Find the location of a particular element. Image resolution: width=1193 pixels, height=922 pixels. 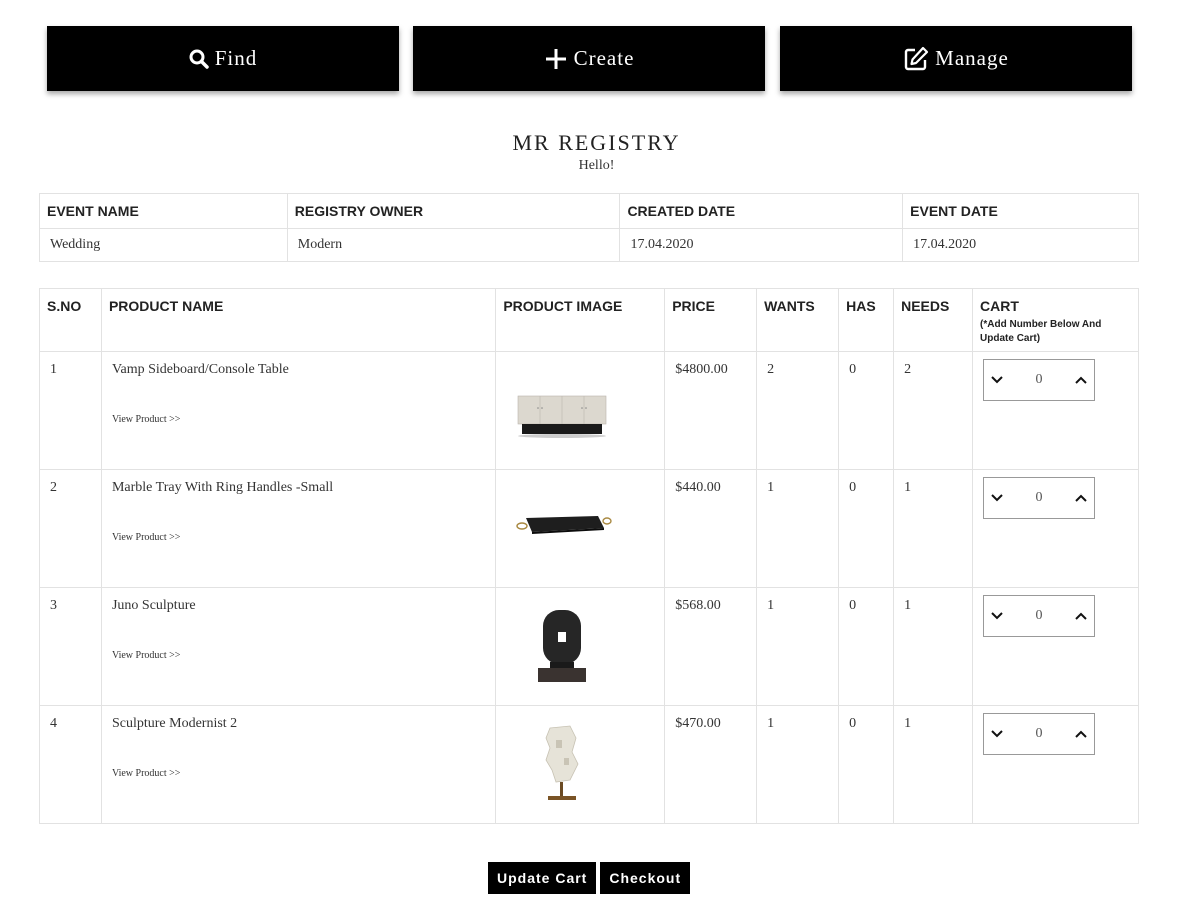

sno-cell: 3 is located at coordinates (70, 646).